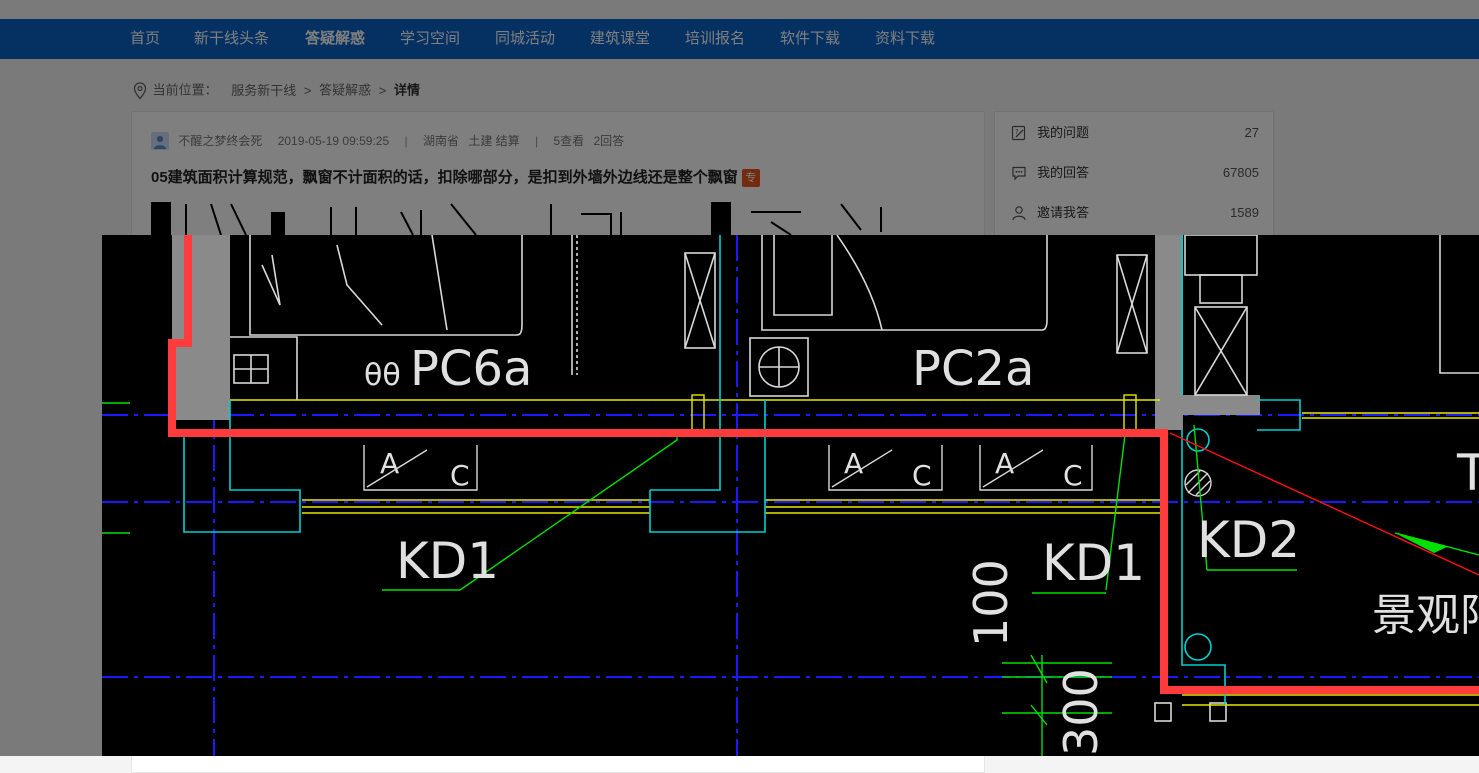 The height and width of the screenshot is (773, 1479). I want to click on drawing-label-tf: TF, so click(1467, 473).